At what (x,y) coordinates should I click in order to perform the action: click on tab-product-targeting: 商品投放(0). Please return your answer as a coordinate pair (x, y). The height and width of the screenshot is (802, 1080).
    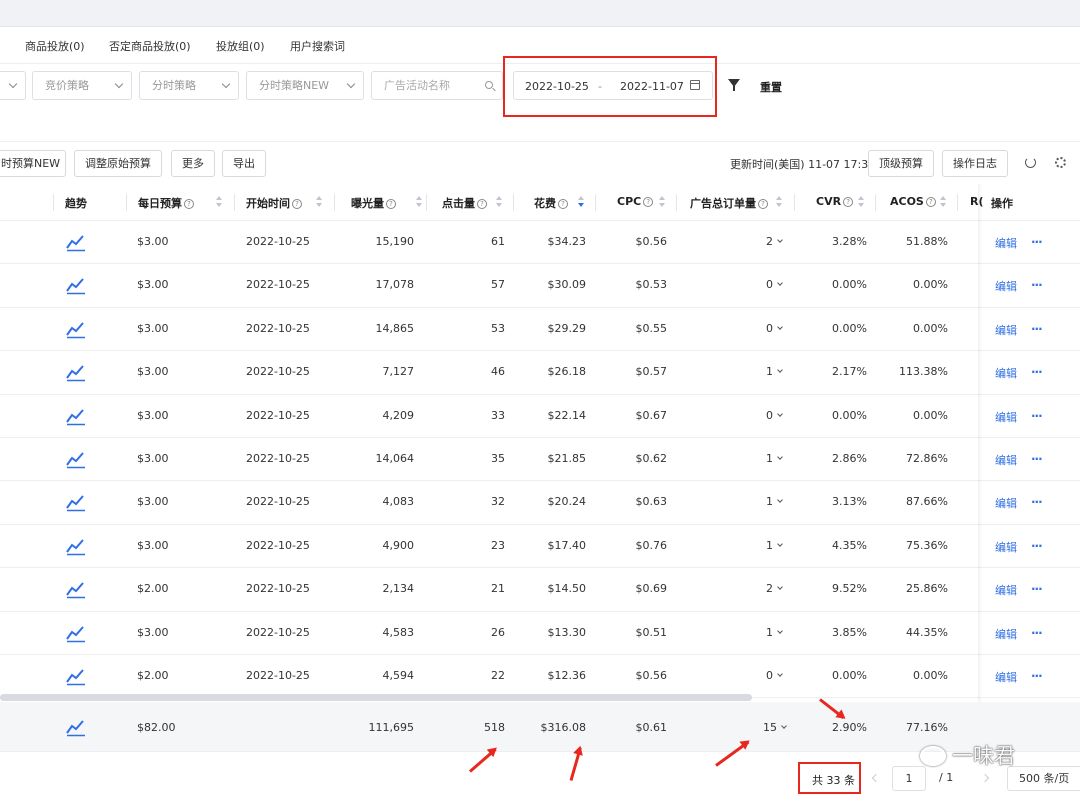
    Looking at the image, I should click on (55, 46).